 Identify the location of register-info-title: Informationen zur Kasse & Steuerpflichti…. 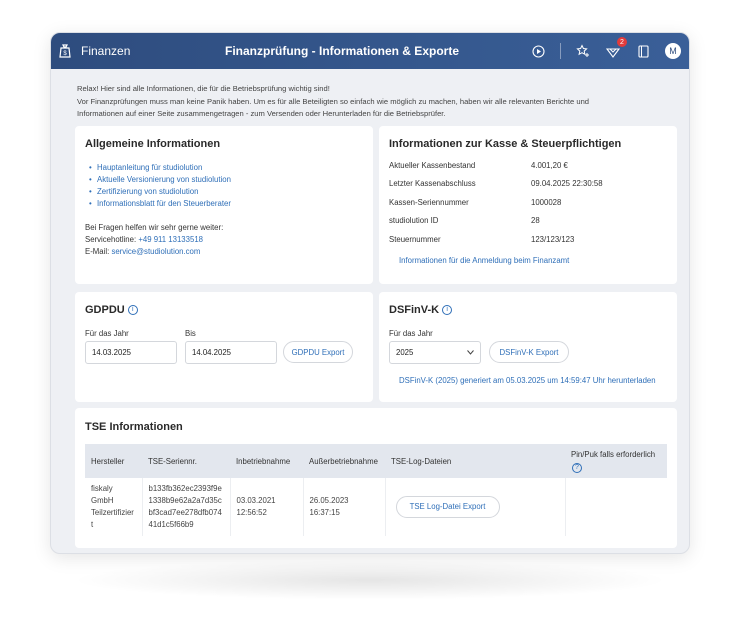
(505, 144).